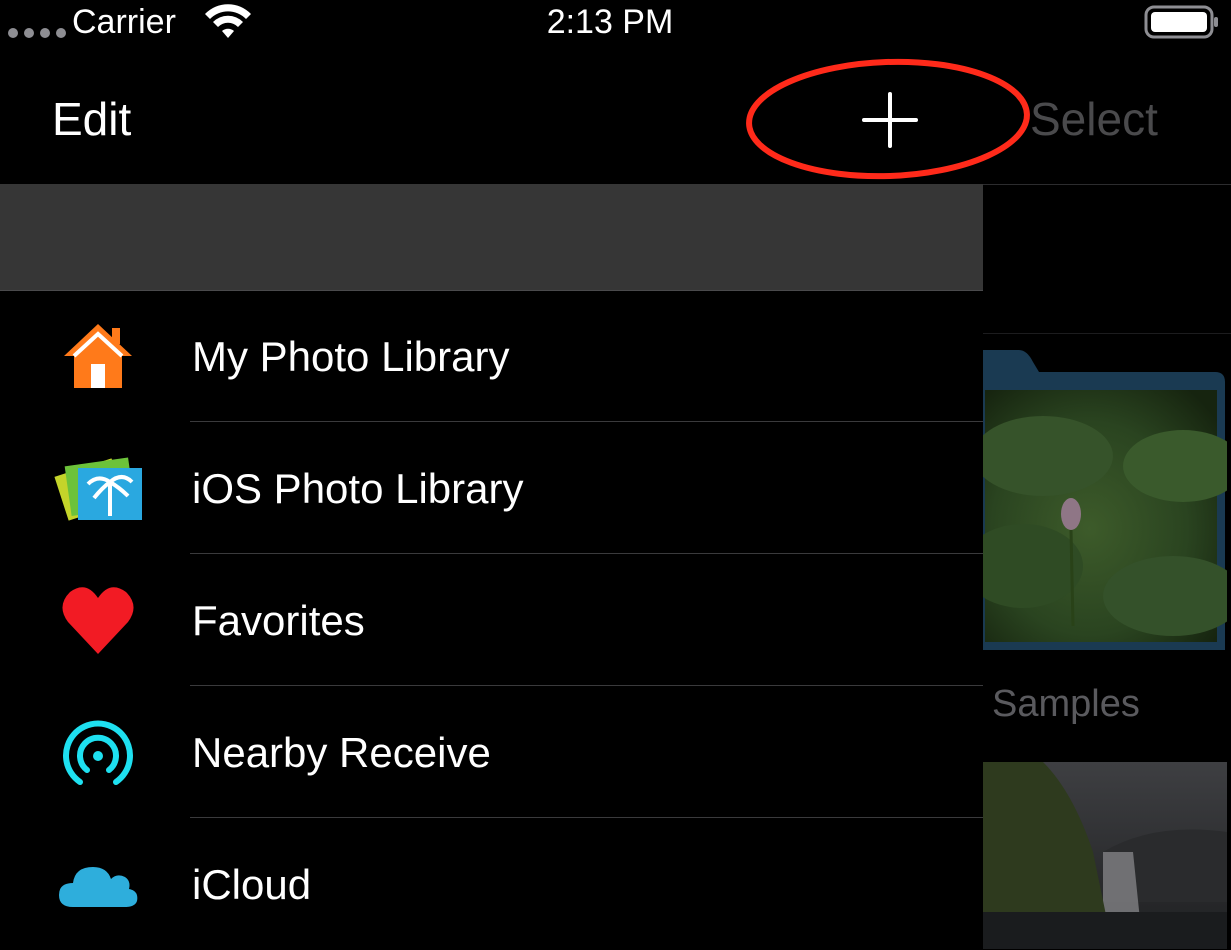 The width and height of the screenshot is (1231, 950). What do you see at coordinates (278, 620) in the screenshot?
I see `menu-item-label: Favorites` at bounding box center [278, 620].